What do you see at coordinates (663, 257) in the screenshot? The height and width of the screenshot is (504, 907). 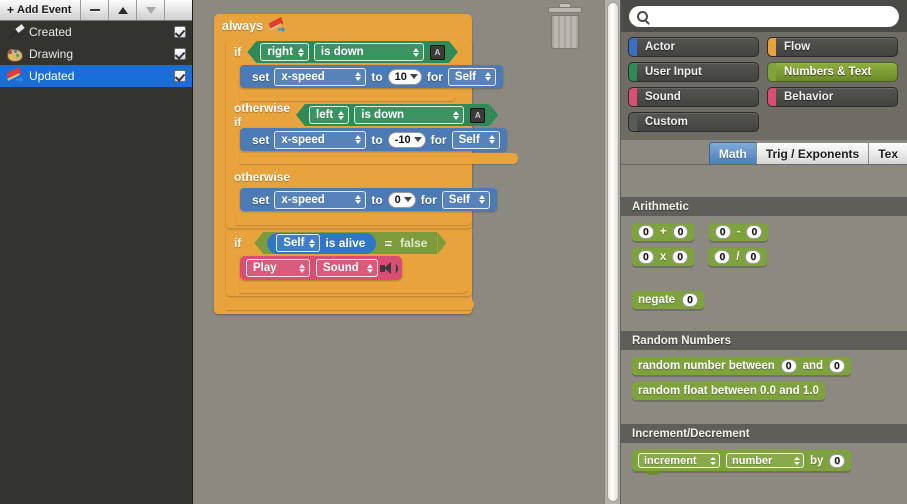 I see `block-multiply: 0 x 0` at bounding box center [663, 257].